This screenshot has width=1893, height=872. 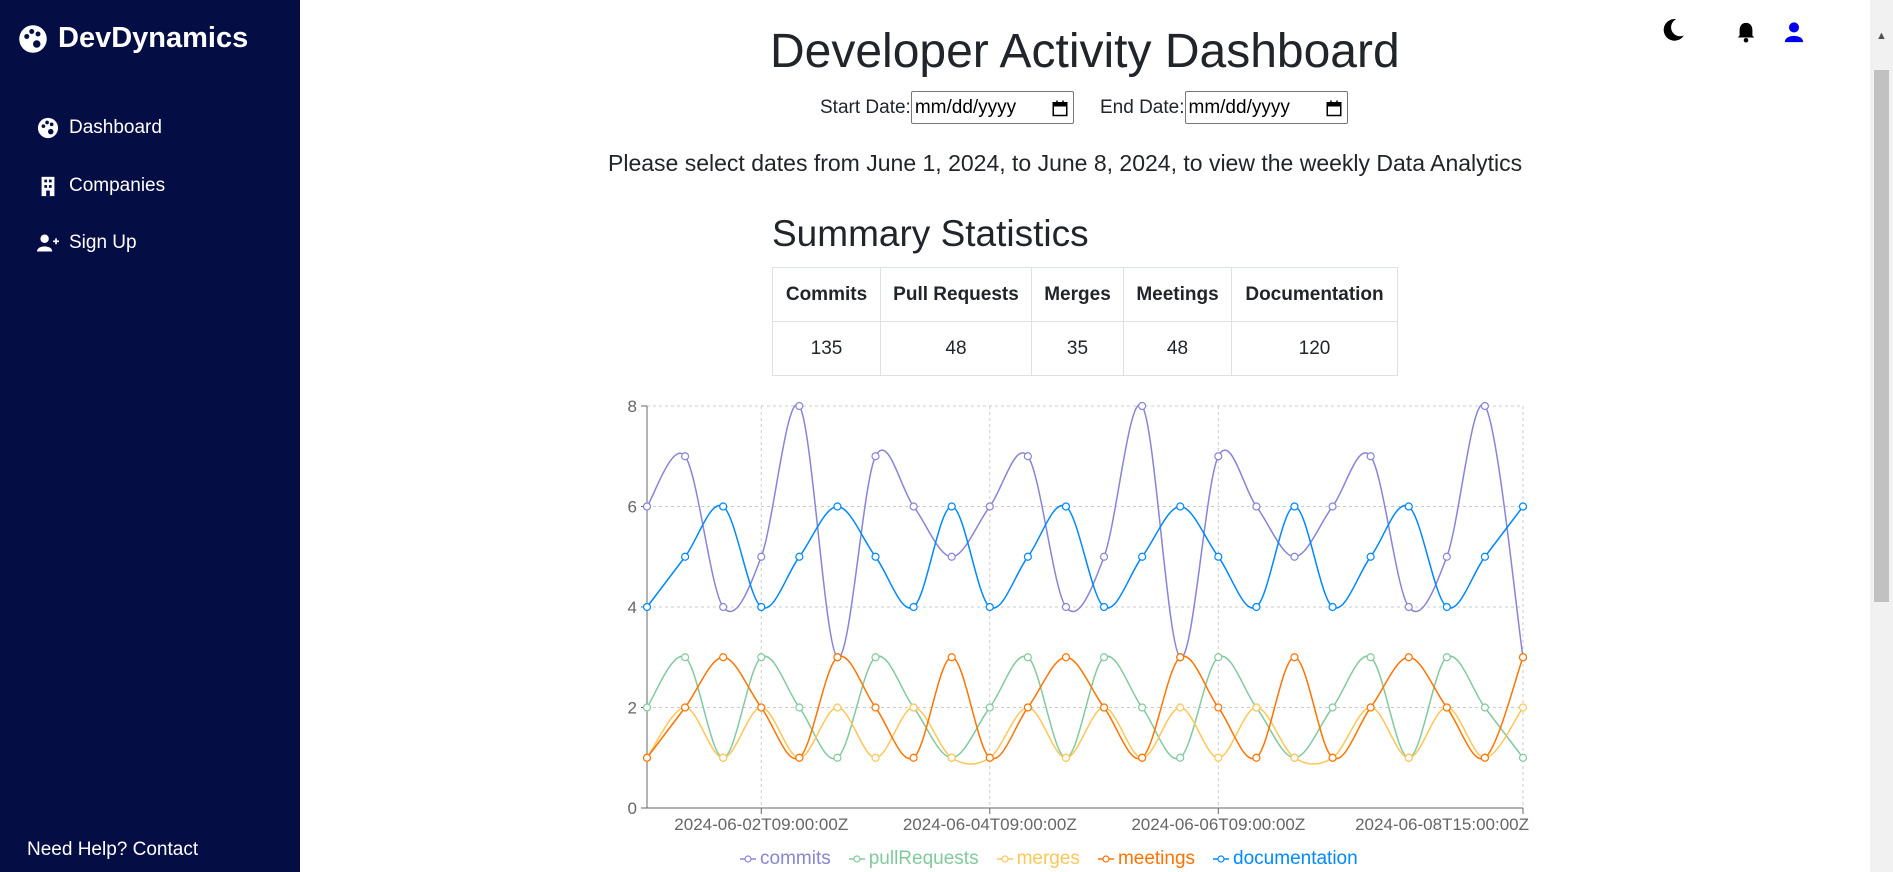 I want to click on legend-label: commits, so click(x=795, y=858).